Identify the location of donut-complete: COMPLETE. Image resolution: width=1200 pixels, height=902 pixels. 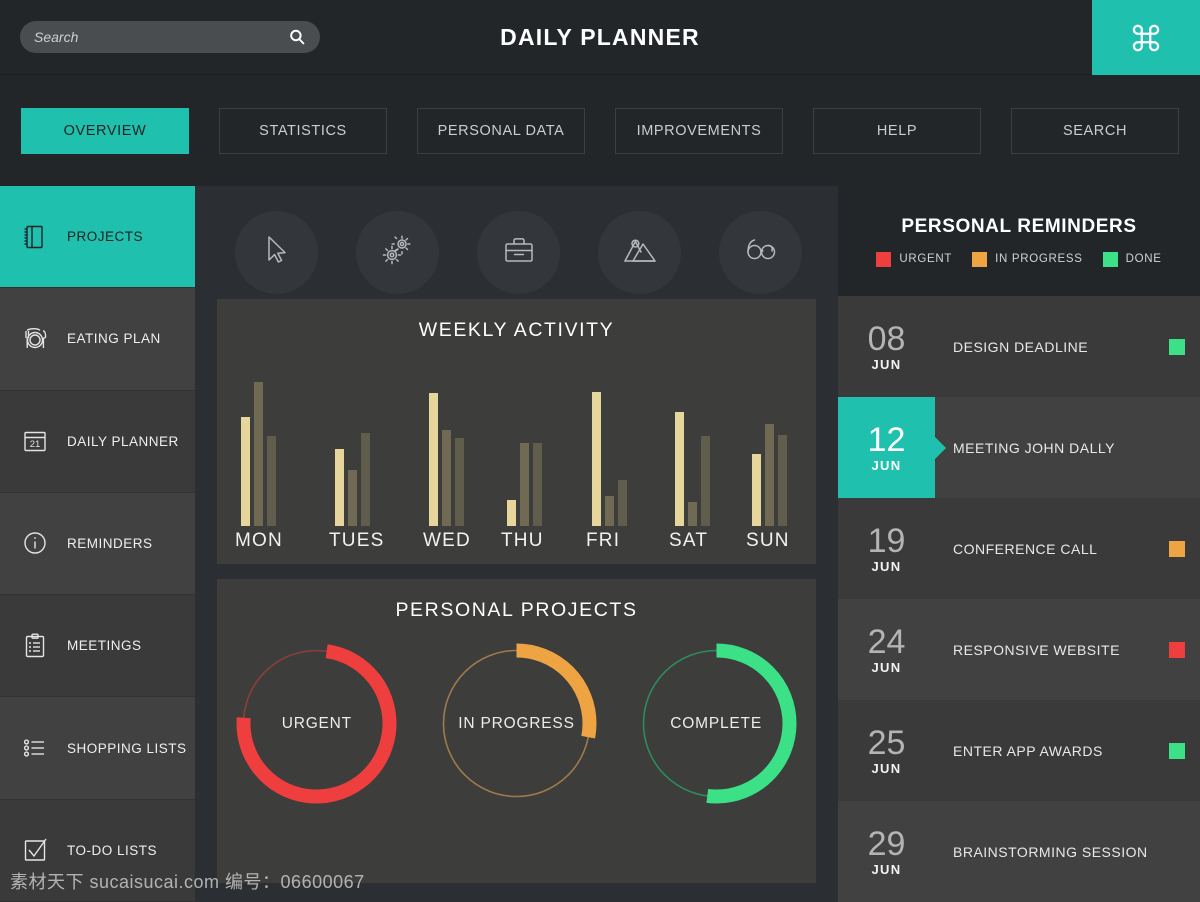
(716, 723).